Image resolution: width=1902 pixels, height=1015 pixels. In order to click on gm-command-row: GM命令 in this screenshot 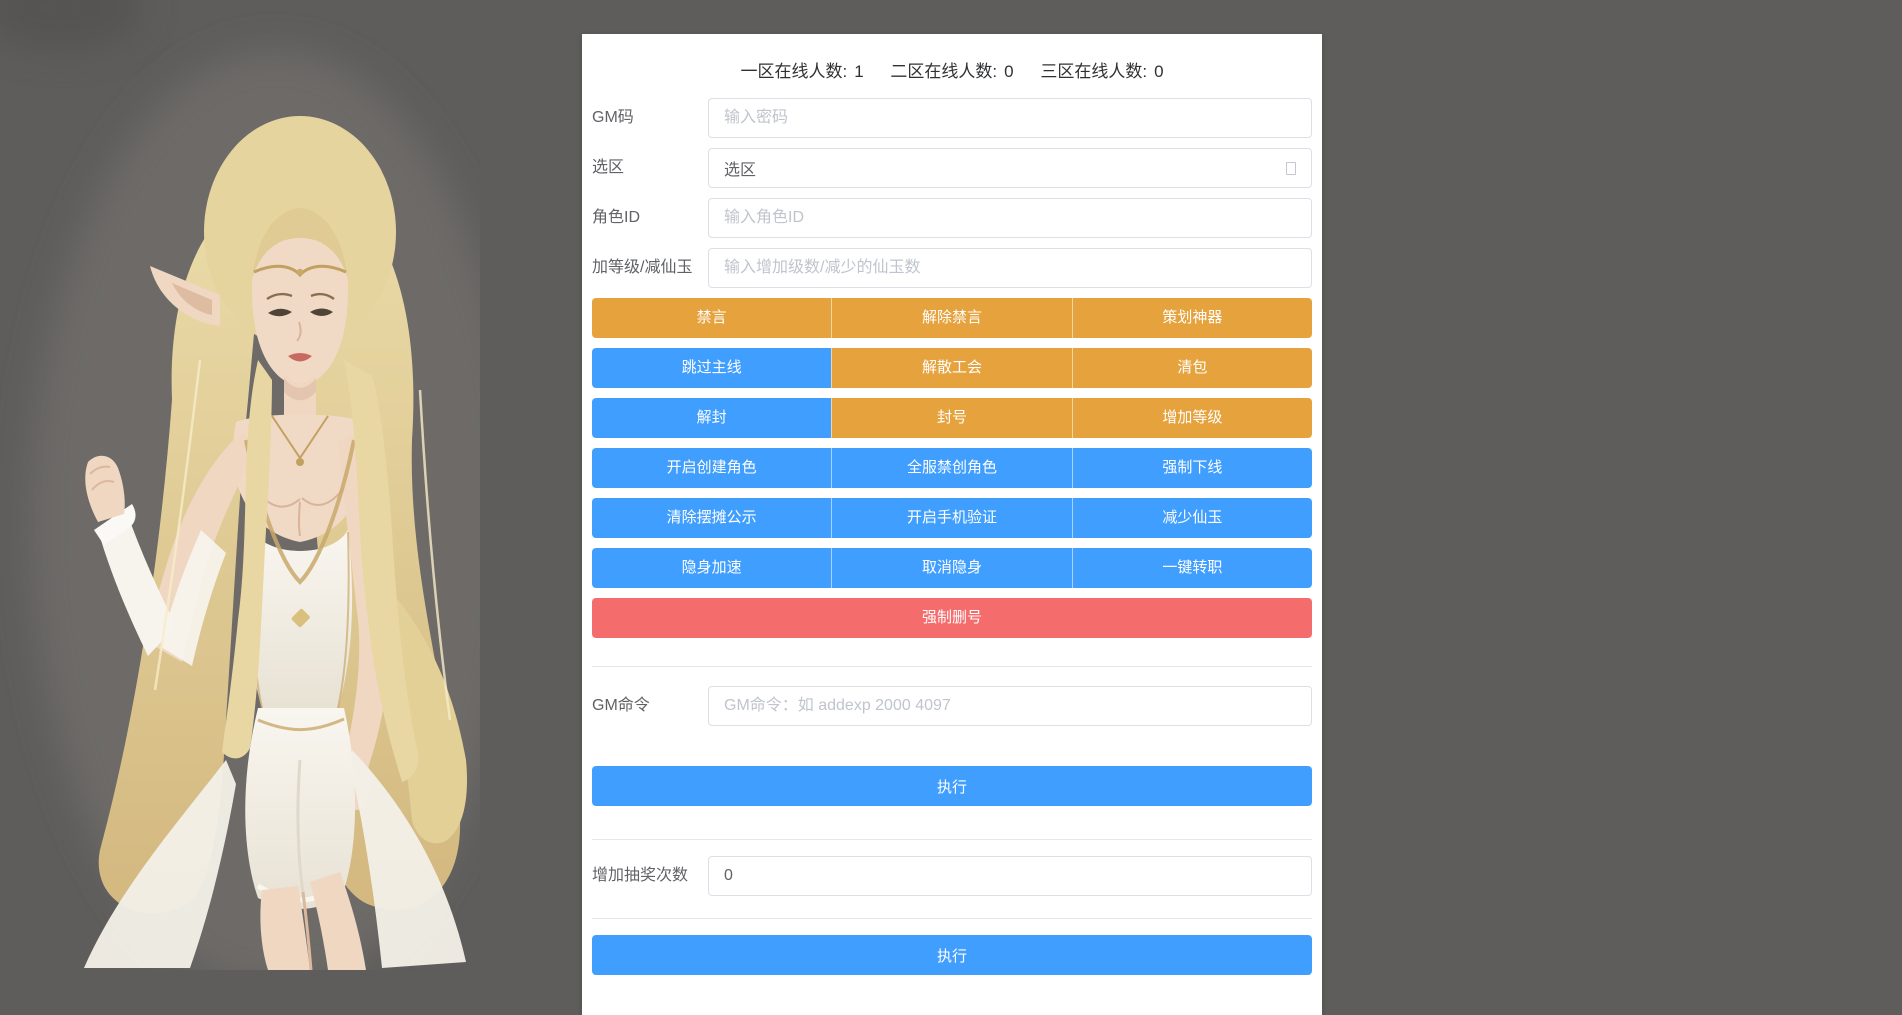, I will do `click(952, 706)`.